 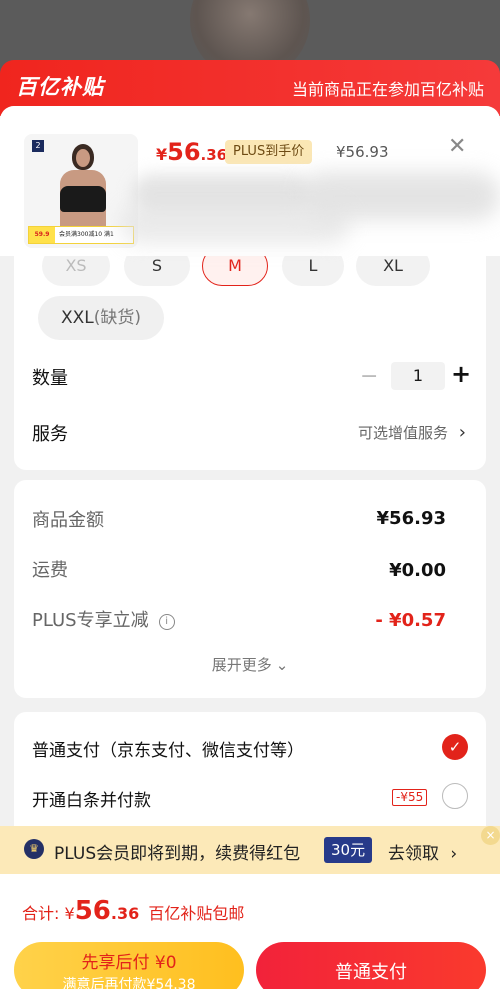 What do you see at coordinates (461, 374) in the screenshot?
I see `quantity-plus-button: +` at bounding box center [461, 374].